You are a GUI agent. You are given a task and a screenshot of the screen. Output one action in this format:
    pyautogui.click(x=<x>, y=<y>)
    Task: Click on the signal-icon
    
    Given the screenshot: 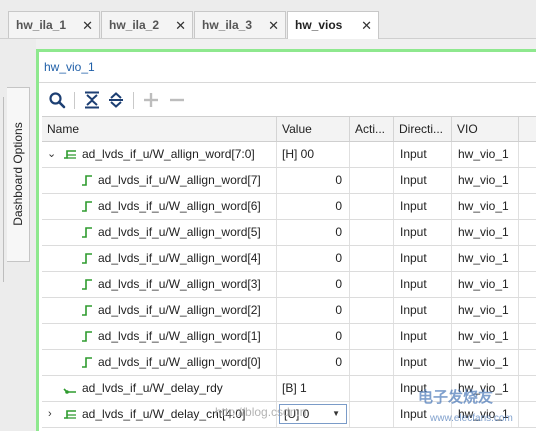 What is the action you would take?
    pyautogui.click(x=69, y=391)
    